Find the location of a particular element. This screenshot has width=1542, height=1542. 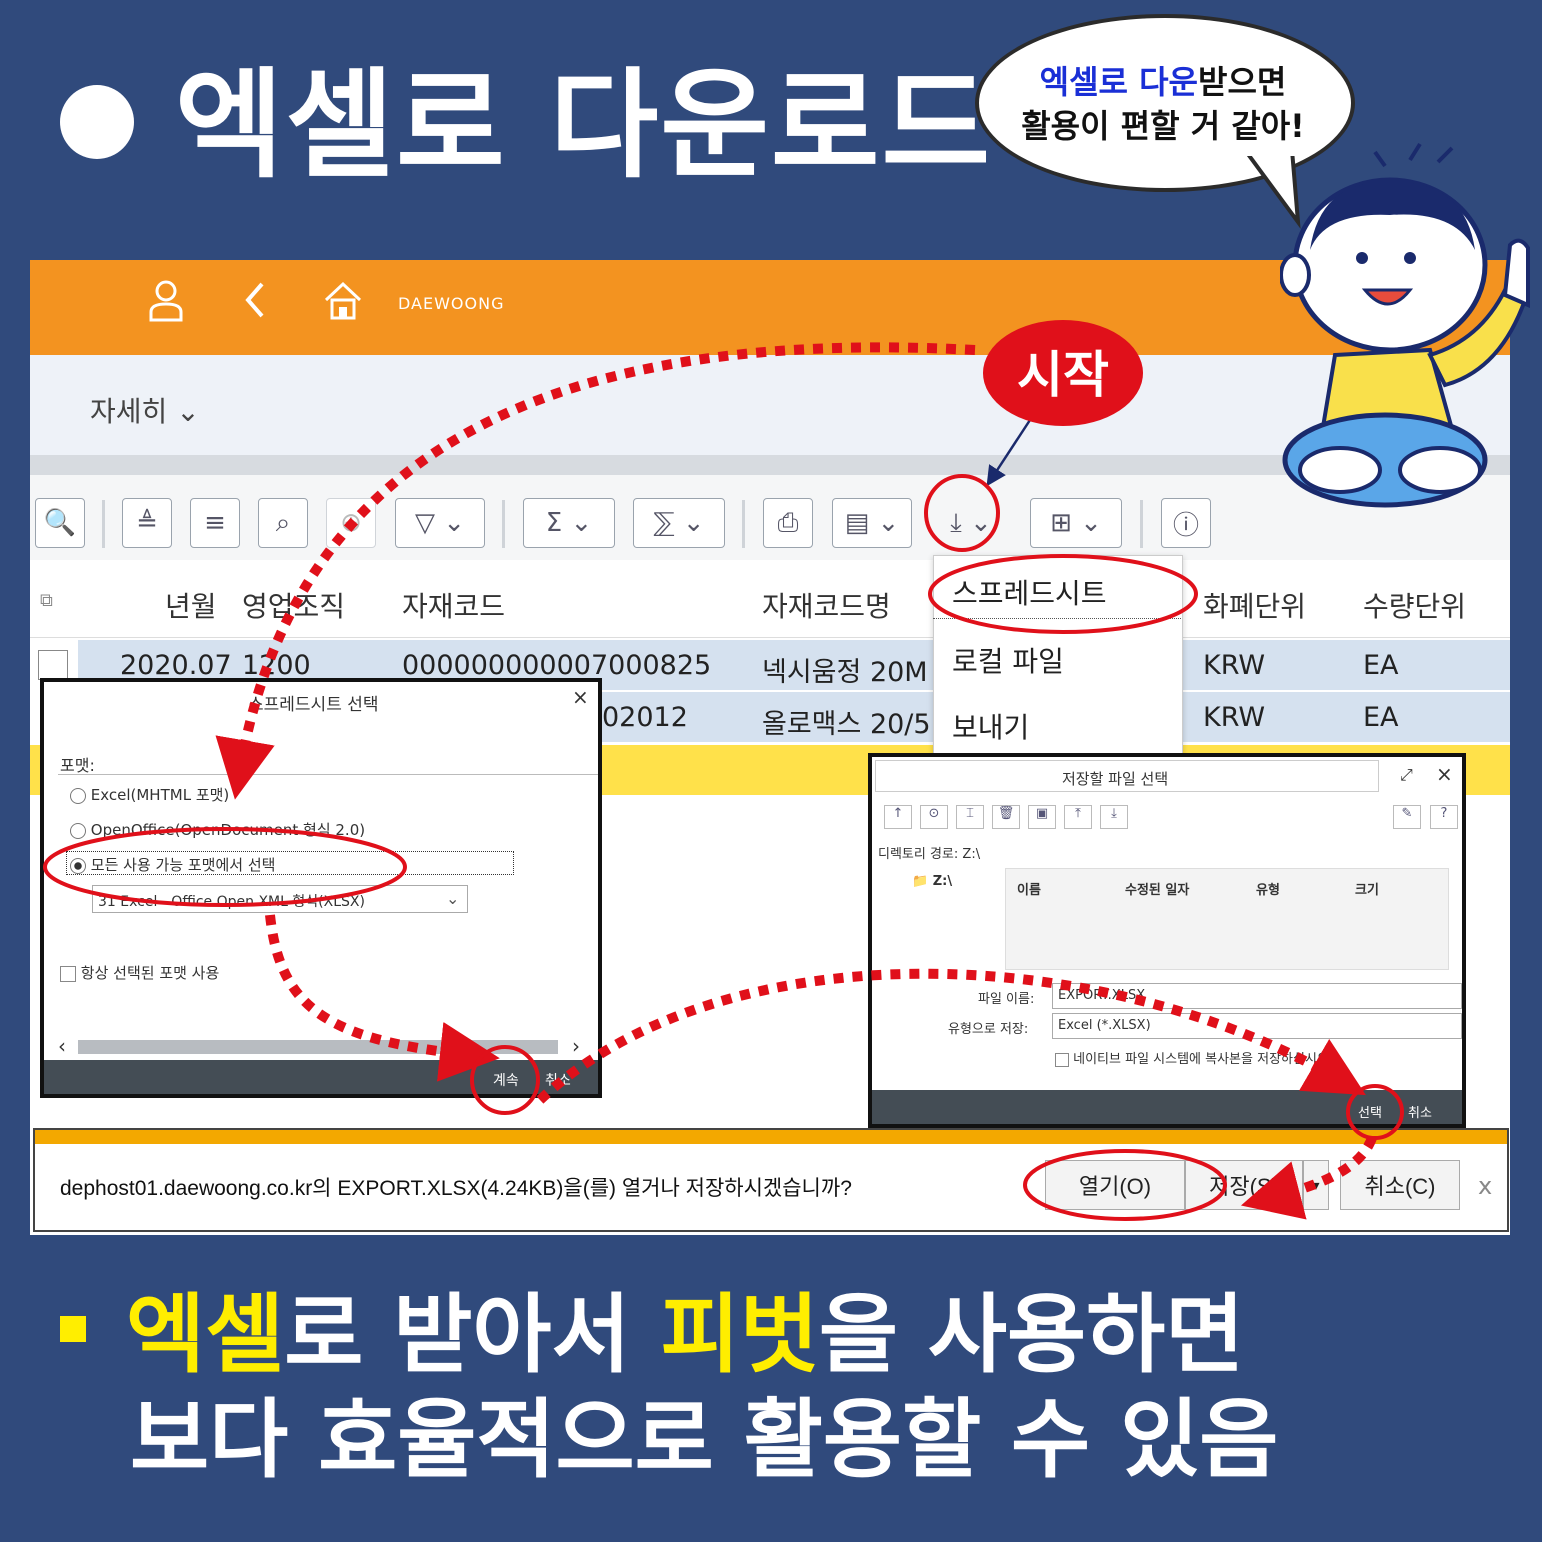

scroll-left-icon: ‹ is located at coordinates (62, 1046).